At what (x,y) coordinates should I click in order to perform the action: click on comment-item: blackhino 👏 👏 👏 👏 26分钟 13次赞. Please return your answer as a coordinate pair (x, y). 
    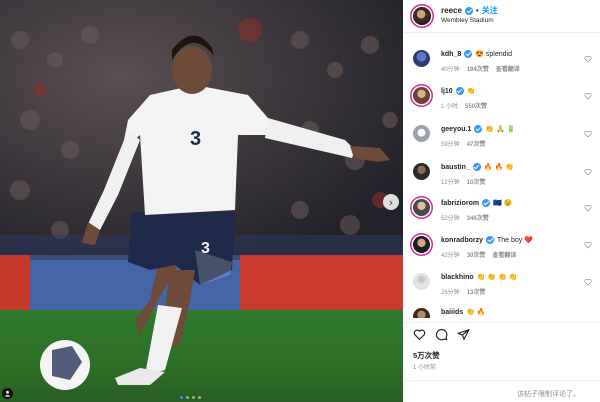
    Looking at the image, I should click on (501, 289).